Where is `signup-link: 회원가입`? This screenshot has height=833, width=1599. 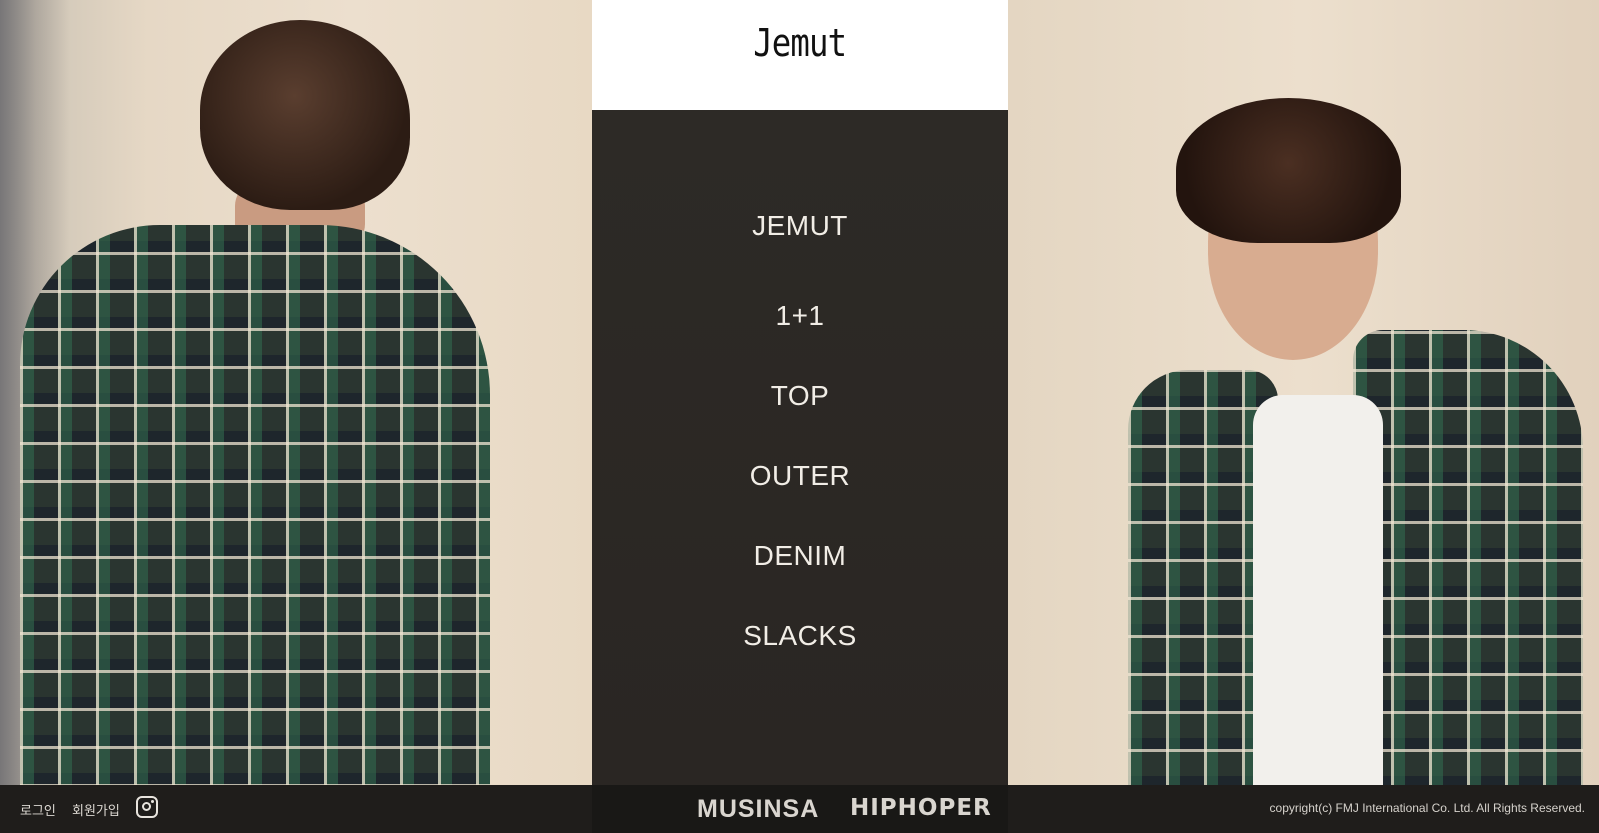
signup-link: 회원가입 is located at coordinates (96, 809).